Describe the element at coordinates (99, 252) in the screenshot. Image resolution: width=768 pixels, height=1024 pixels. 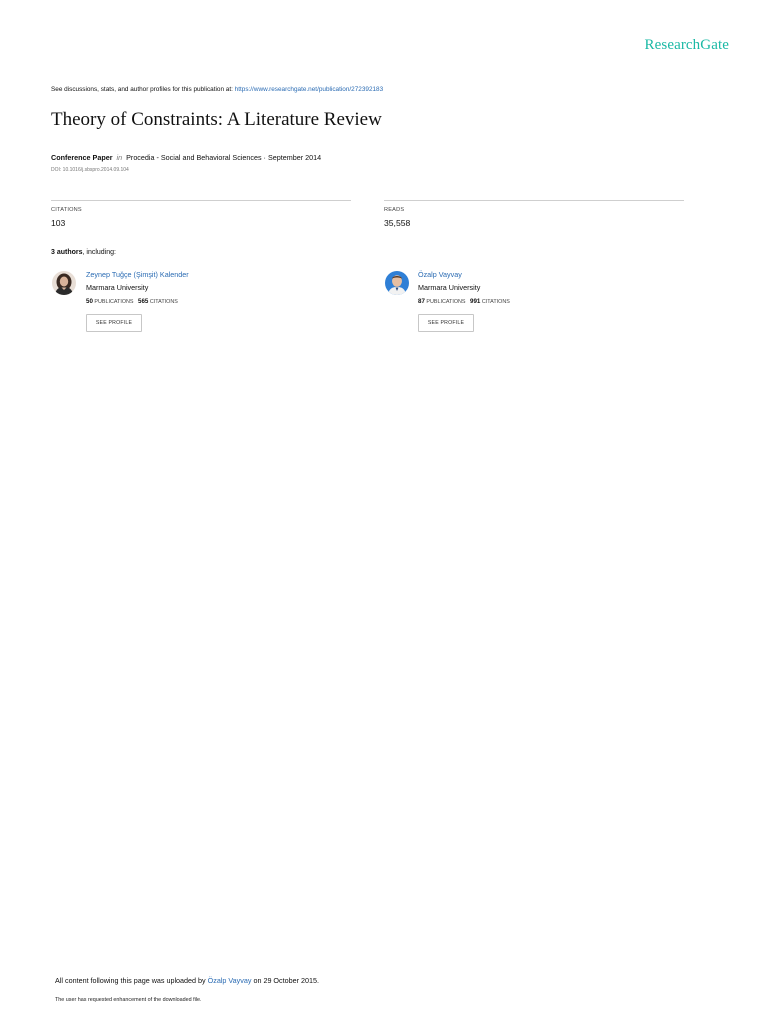
I see `authors-including: , including:` at that location.